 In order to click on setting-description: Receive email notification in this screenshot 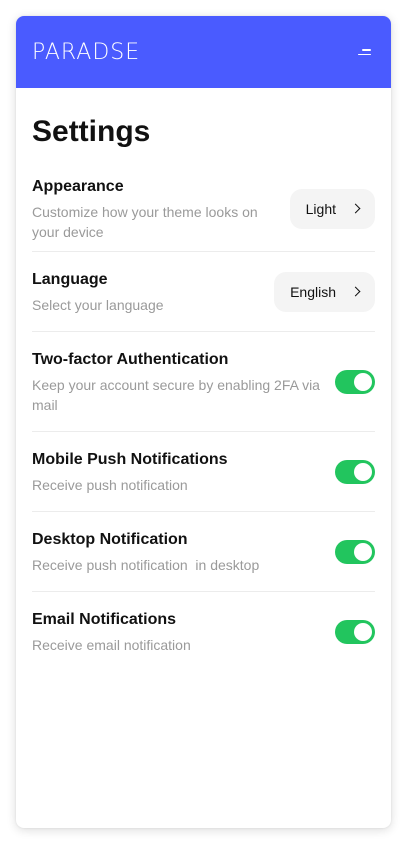, I will do `click(111, 645)`.